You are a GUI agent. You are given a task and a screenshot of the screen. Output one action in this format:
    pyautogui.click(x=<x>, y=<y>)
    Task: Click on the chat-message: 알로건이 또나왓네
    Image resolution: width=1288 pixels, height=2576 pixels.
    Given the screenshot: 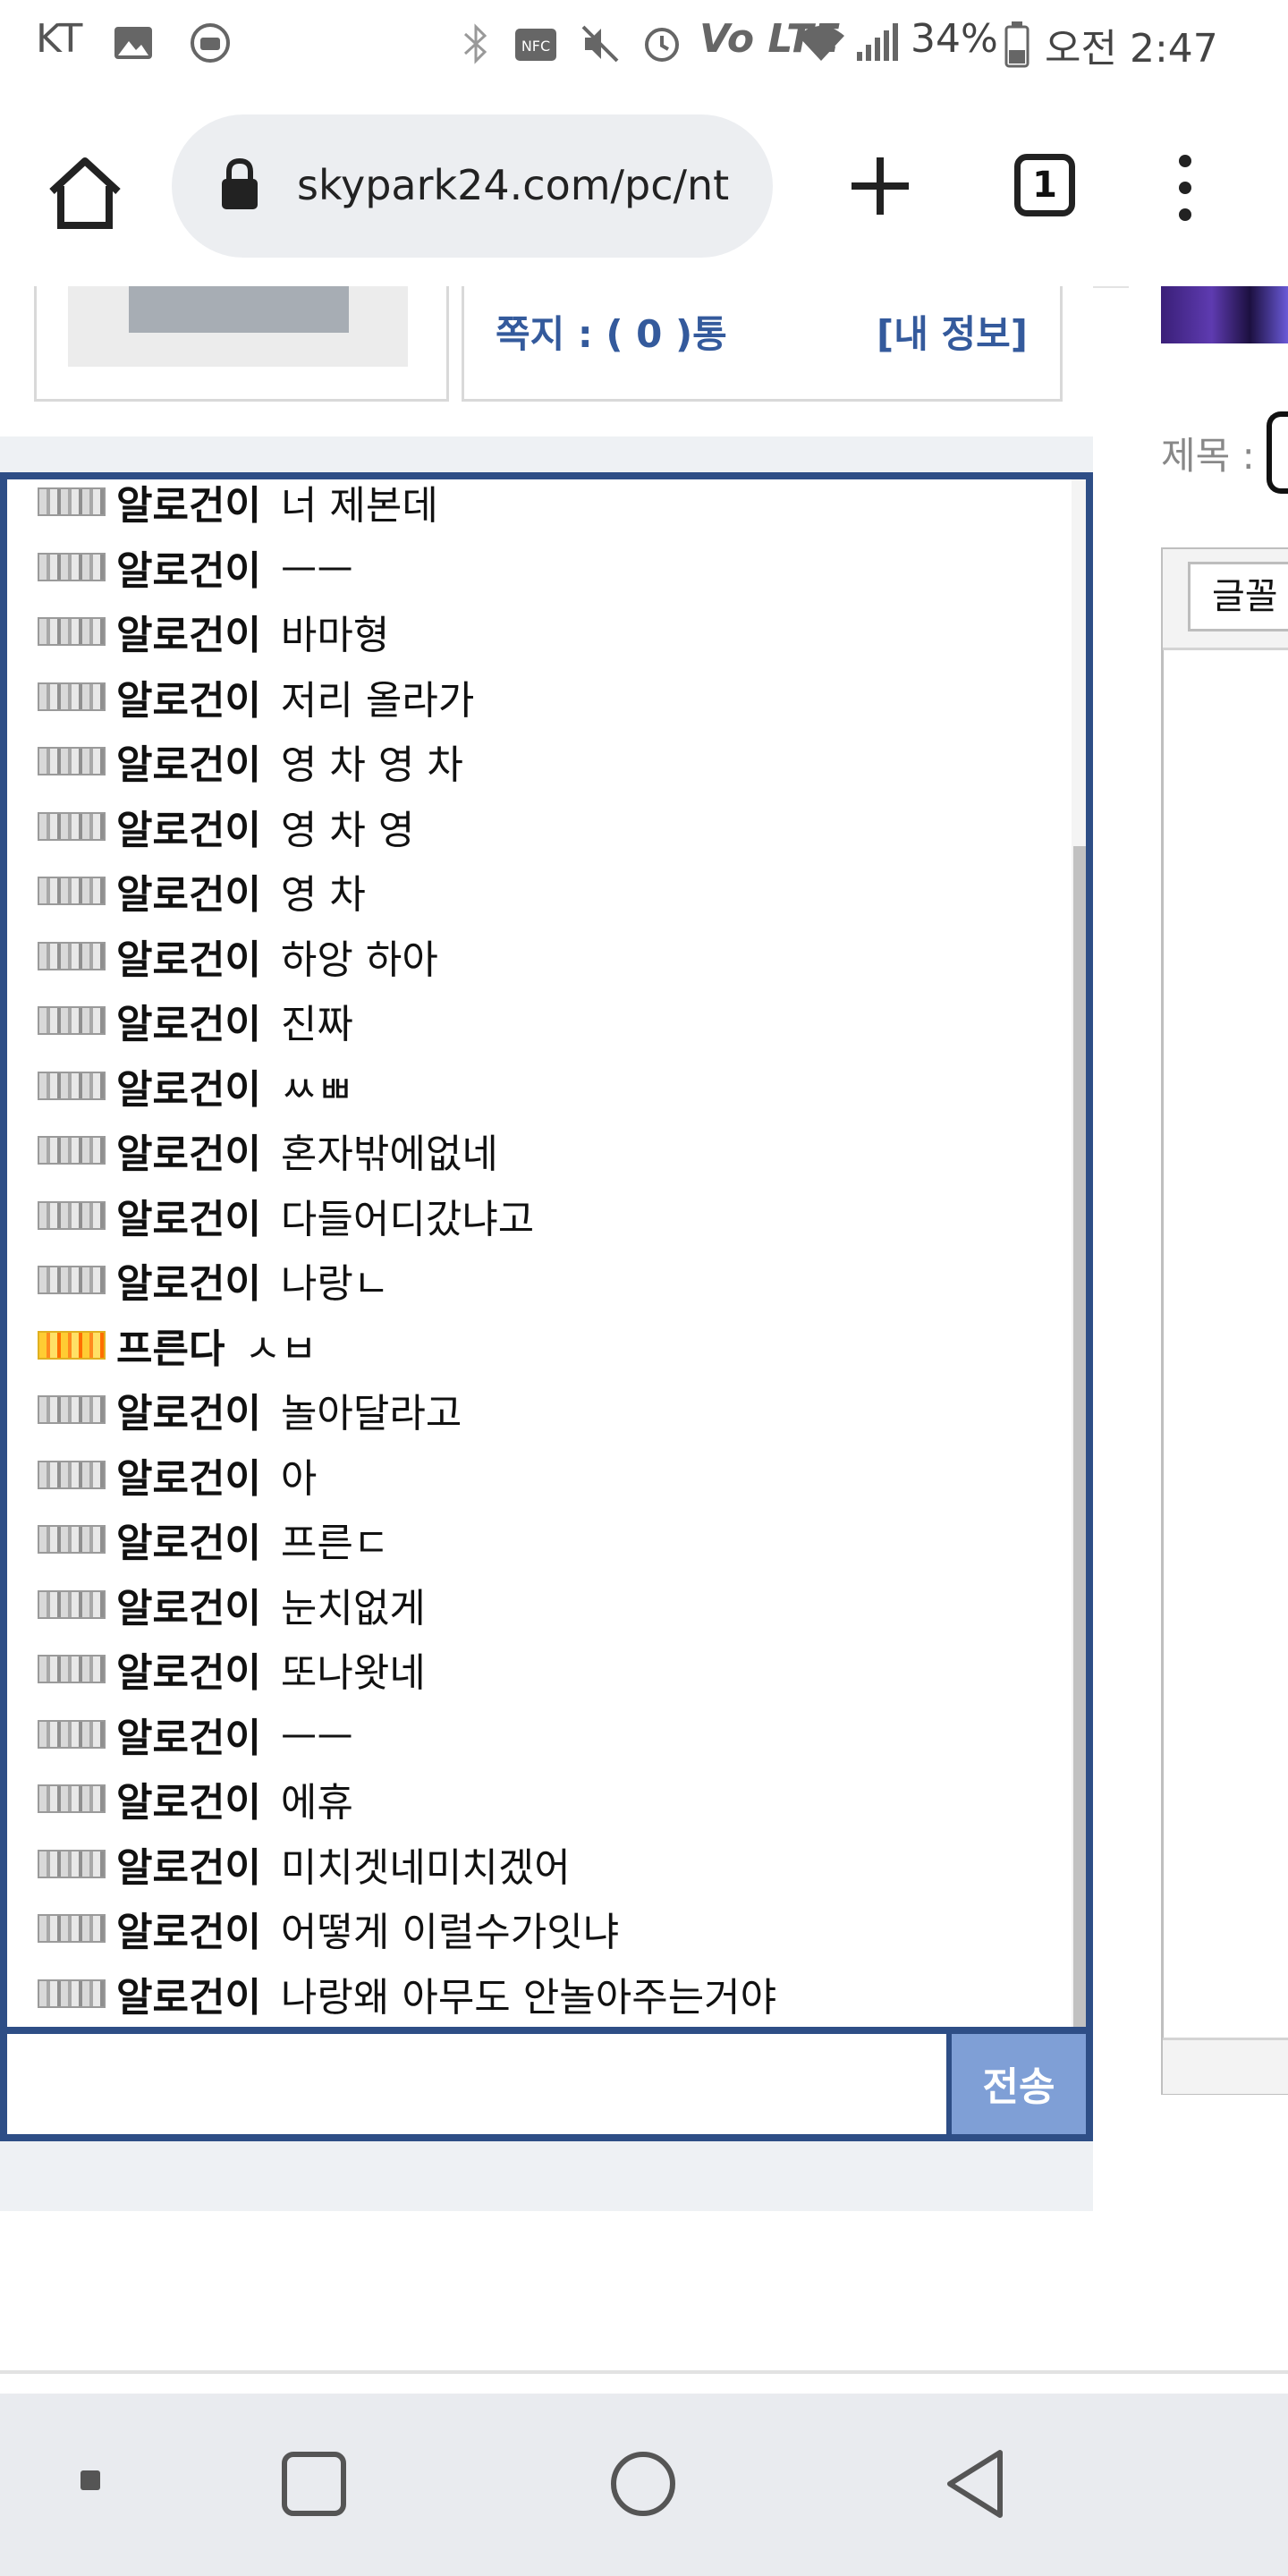 What is the action you would take?
    pyautogui.click(x=232, y=1669)
    